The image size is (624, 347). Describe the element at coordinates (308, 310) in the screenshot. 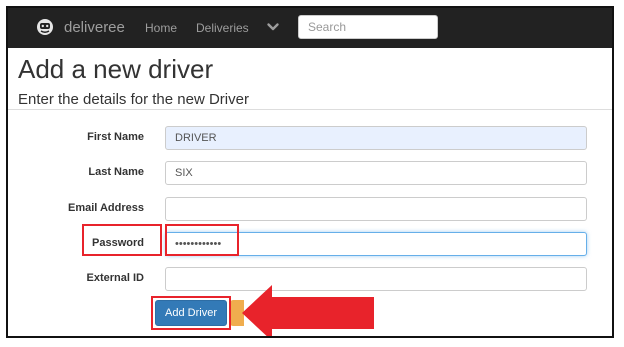

I see `arrow-icon` at that location.